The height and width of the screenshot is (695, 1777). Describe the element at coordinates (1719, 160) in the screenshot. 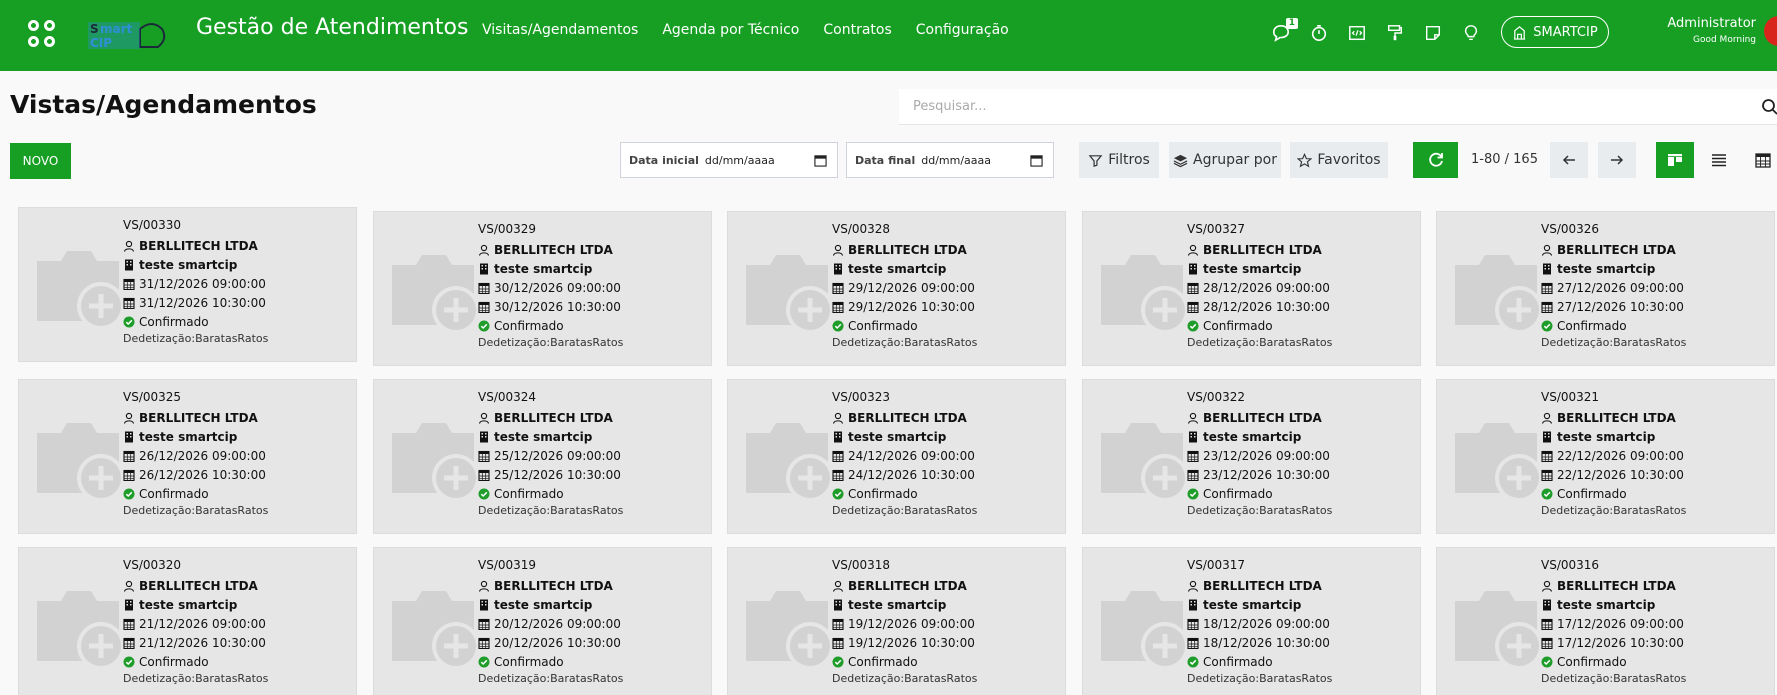

I see `view-list-button` at that location.